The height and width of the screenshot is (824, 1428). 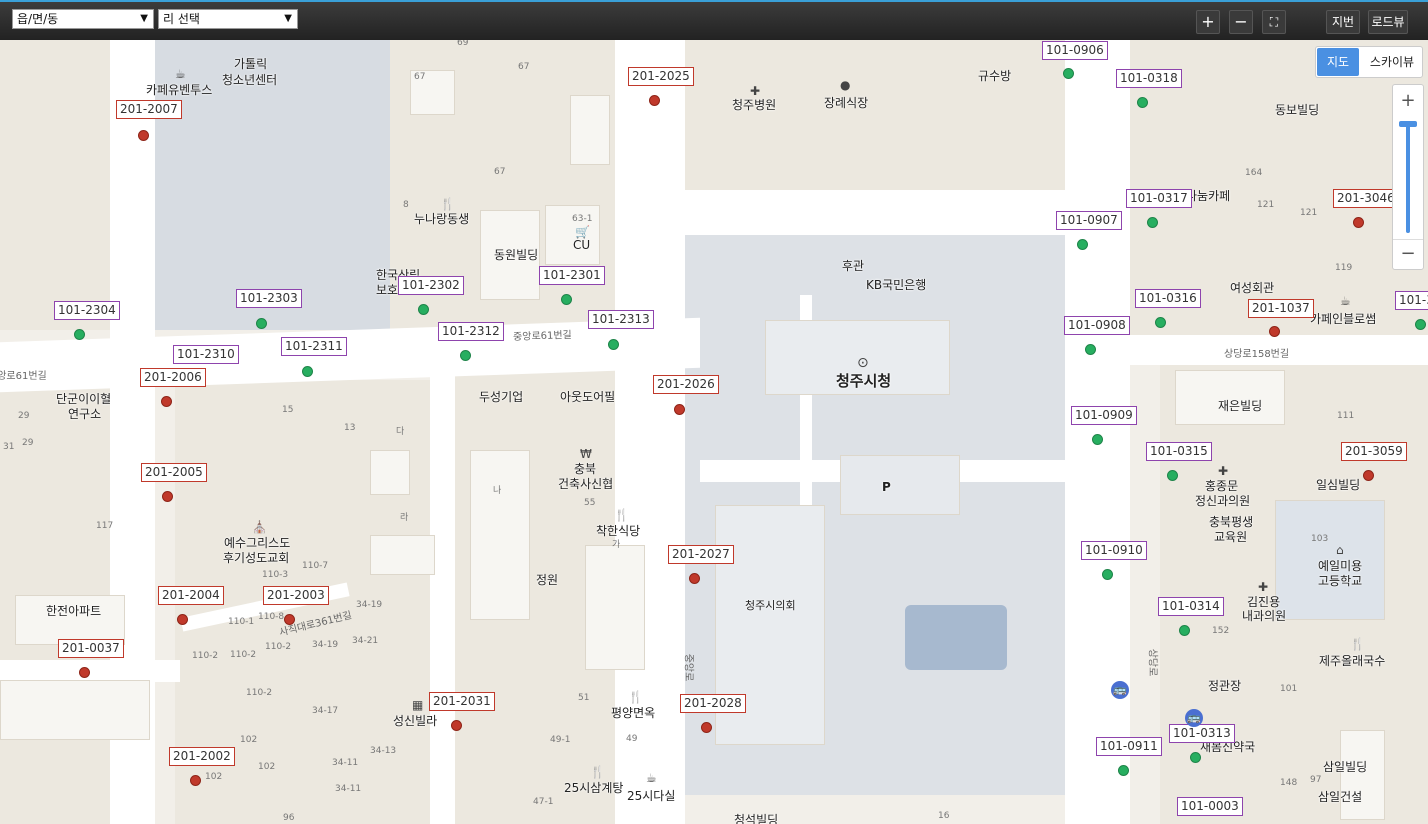 What do you see at coordinates (471, 331) in the screenshot?
I see `marker-label: 101-2312` at bounding box center [471, 331].